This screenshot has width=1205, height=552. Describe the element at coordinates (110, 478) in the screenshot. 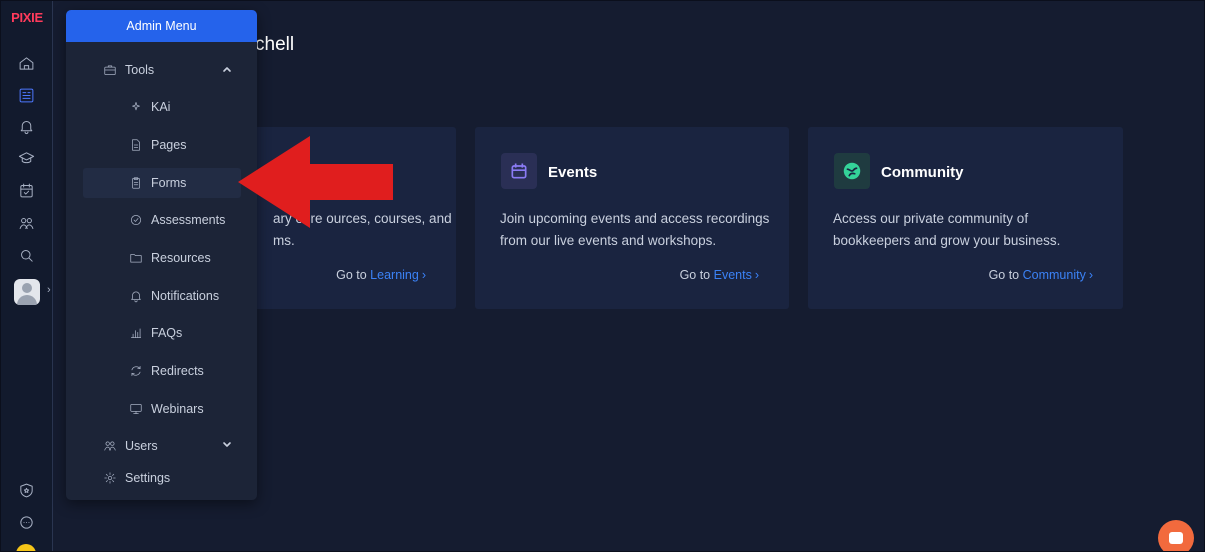

I see `gear-icon` at that location.